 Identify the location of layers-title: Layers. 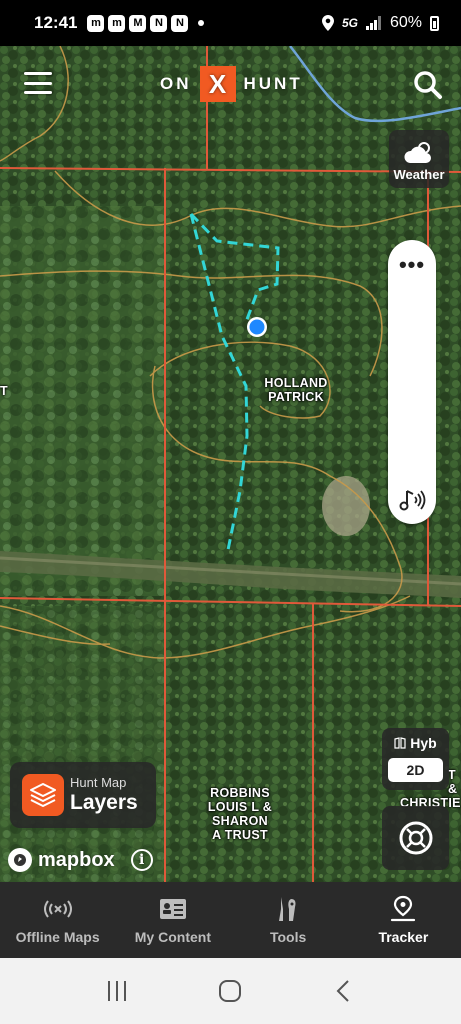
(104, 802).